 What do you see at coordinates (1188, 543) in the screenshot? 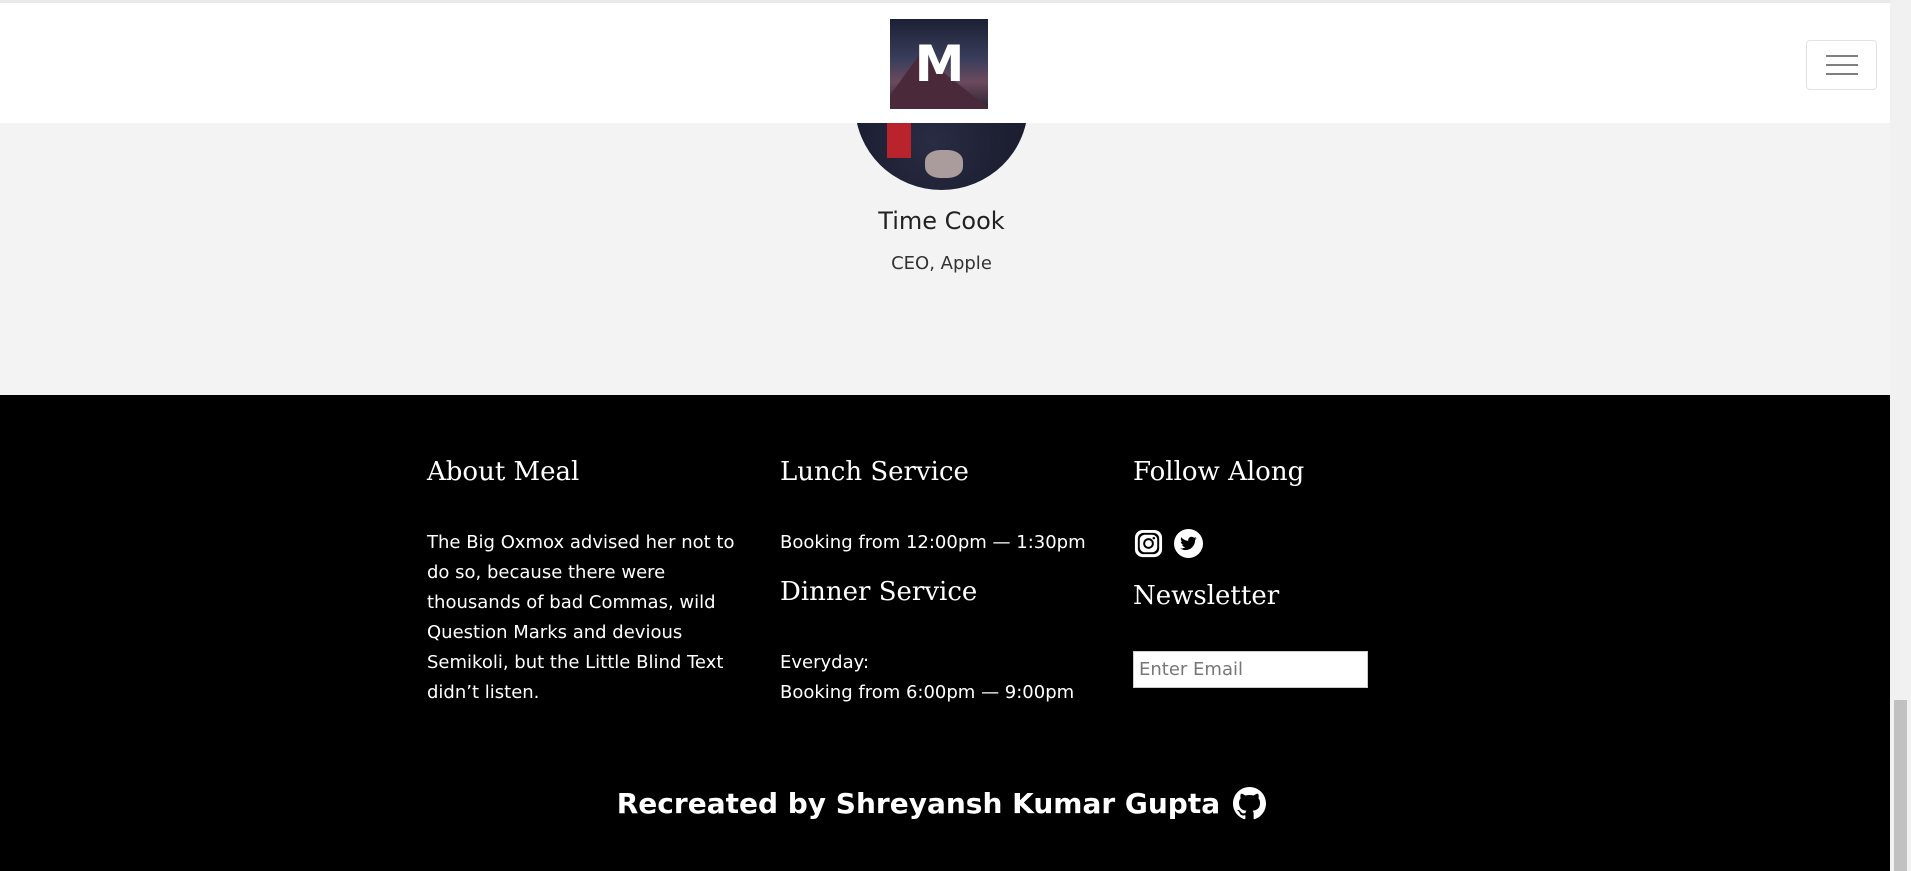
I see `twitter-icon` at bounding box center [1188, 543].